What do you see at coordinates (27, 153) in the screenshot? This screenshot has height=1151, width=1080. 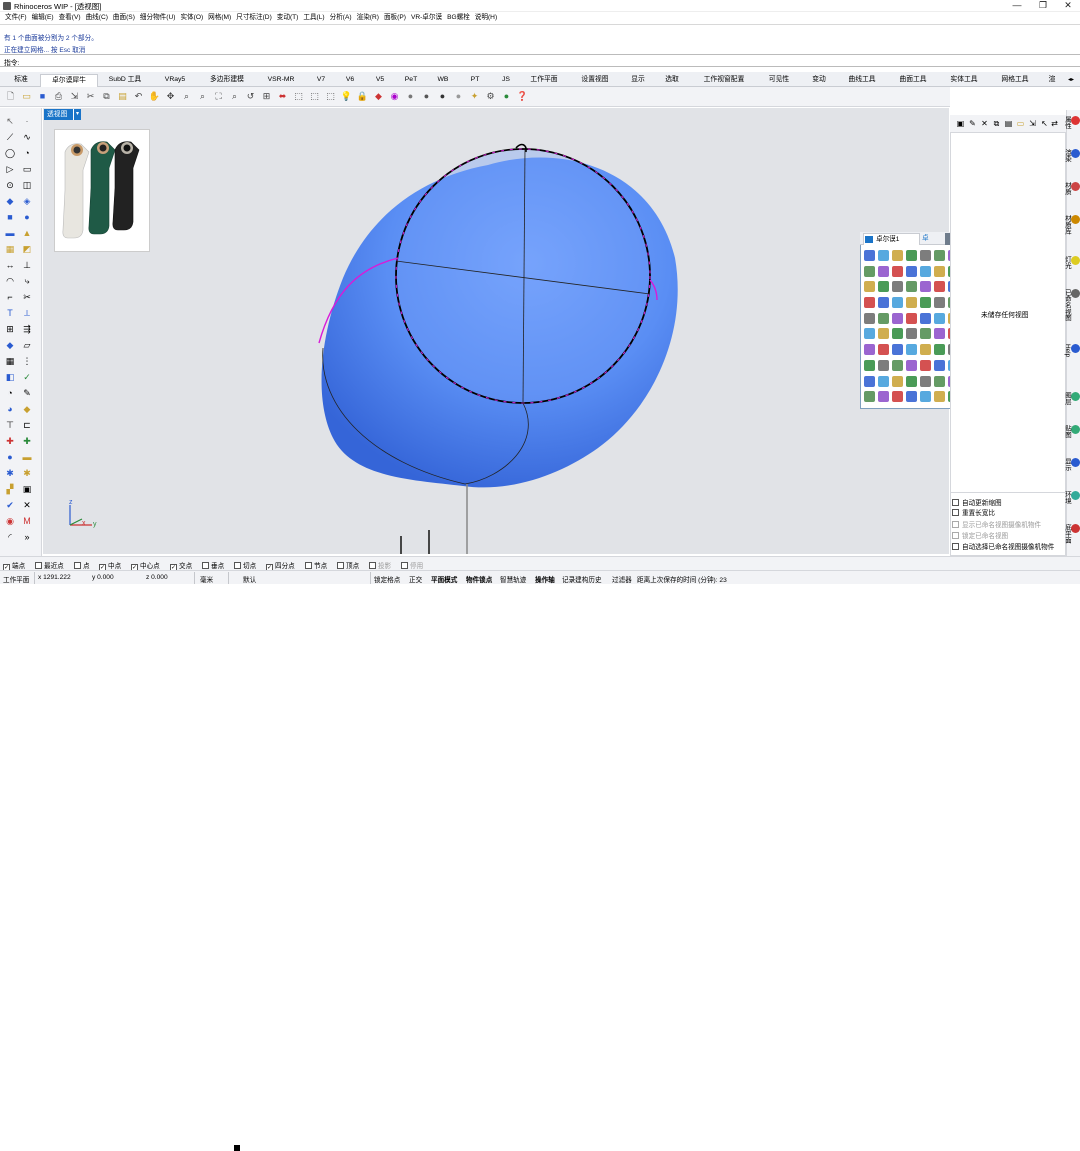 I see `arc-icon: ◔` at bounding box center [27, 153].